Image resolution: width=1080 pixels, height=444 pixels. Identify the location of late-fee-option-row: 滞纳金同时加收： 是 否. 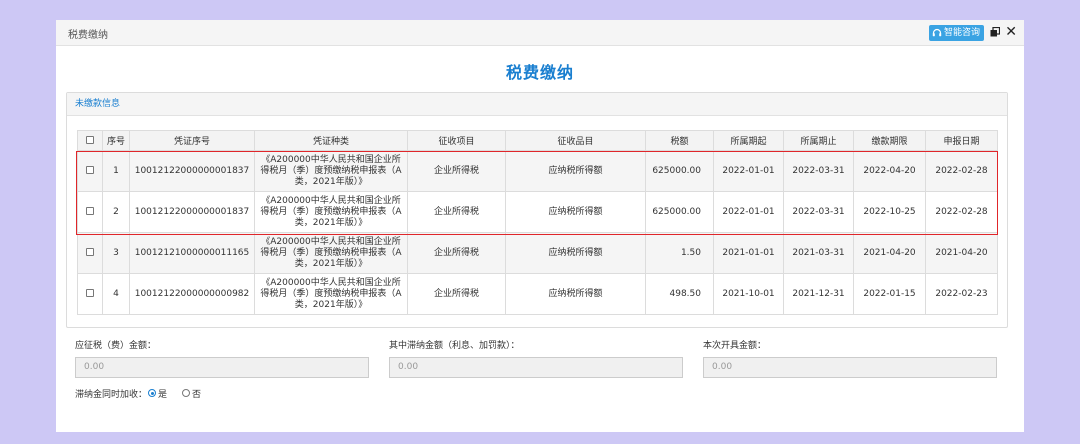
(138, 393).